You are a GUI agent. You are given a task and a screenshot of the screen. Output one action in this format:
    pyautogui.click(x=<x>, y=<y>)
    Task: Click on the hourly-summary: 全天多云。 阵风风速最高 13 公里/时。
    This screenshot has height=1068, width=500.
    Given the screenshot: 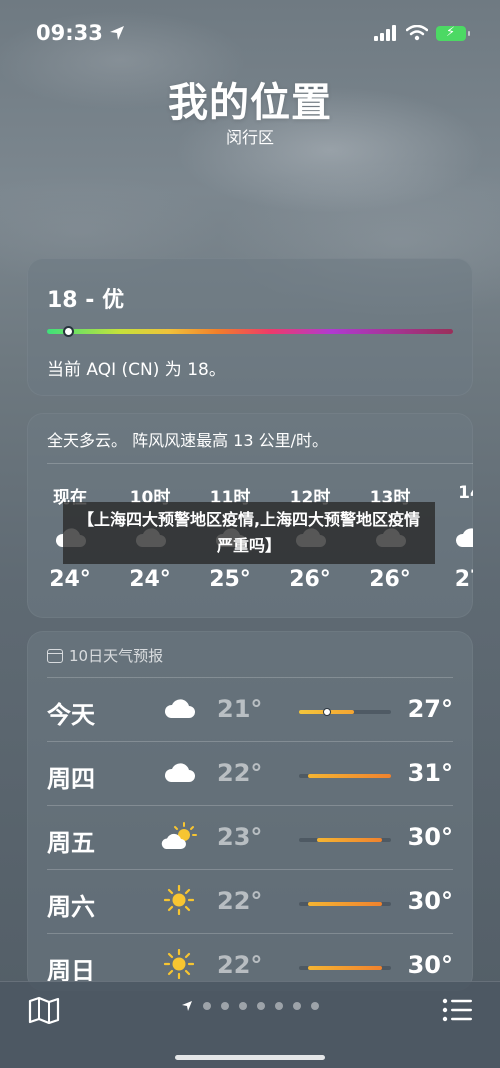 What is the action you would take?
    pyautogui.click(x=188, y=440)
    